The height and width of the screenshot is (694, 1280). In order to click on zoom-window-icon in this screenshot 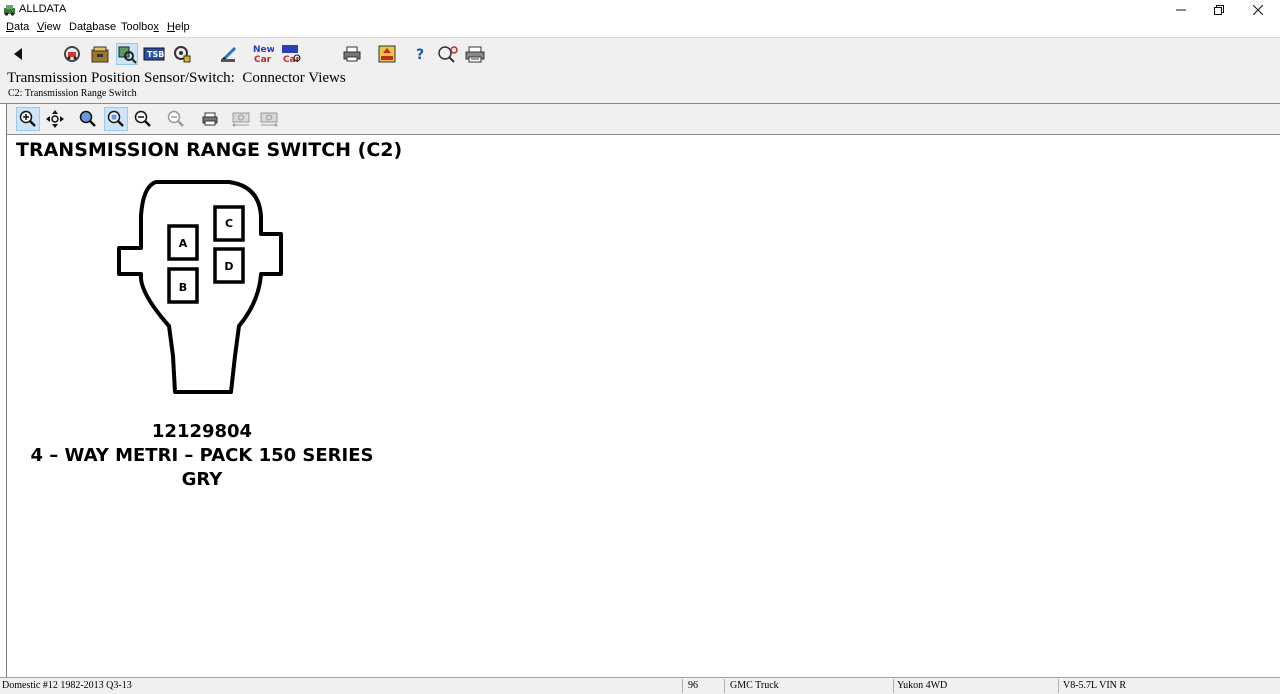, I will do `click(115, 118)`.